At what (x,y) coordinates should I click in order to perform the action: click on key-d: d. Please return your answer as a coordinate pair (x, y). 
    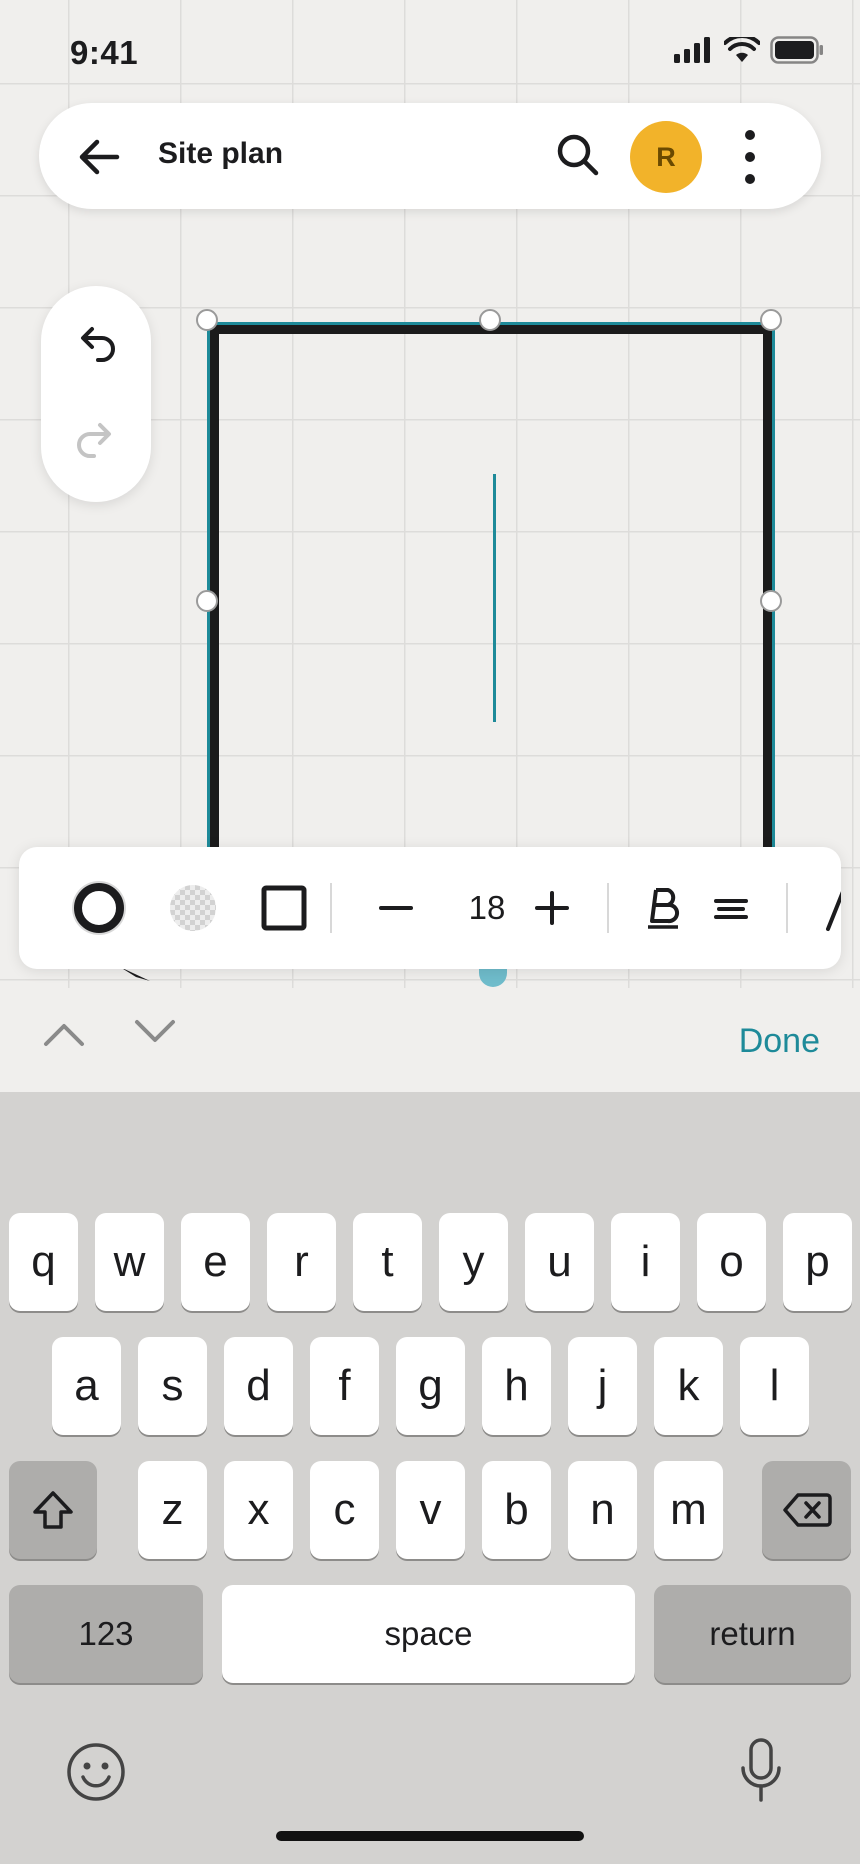
    Looking at the image, I should click on (258, 1386).